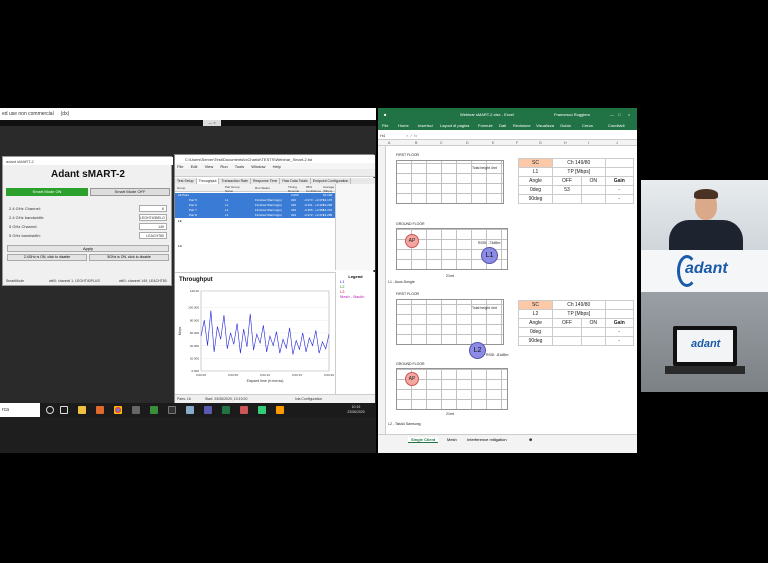 This screenshot has height=563, width=768. What do you see at coordinates (517, 143) in the screenshot?
I see `col-f: F` at bounding box center [517, 143].